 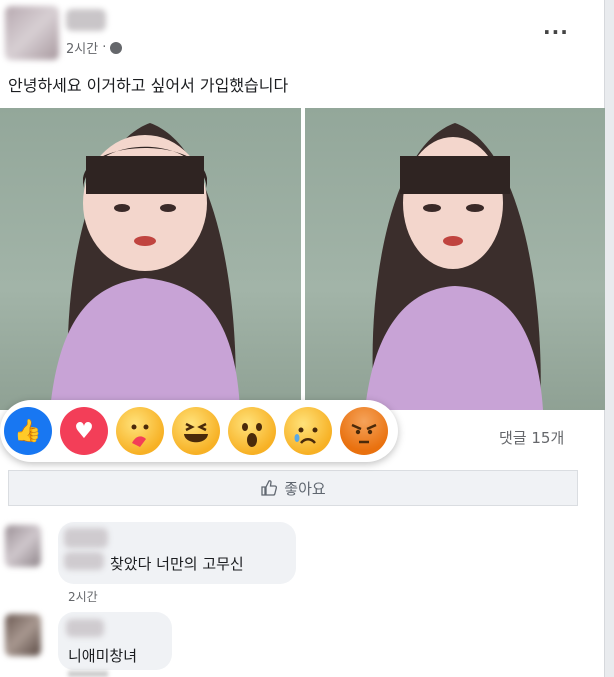 I want to click on wow-reaction-icon, so click(x=252, y=431).